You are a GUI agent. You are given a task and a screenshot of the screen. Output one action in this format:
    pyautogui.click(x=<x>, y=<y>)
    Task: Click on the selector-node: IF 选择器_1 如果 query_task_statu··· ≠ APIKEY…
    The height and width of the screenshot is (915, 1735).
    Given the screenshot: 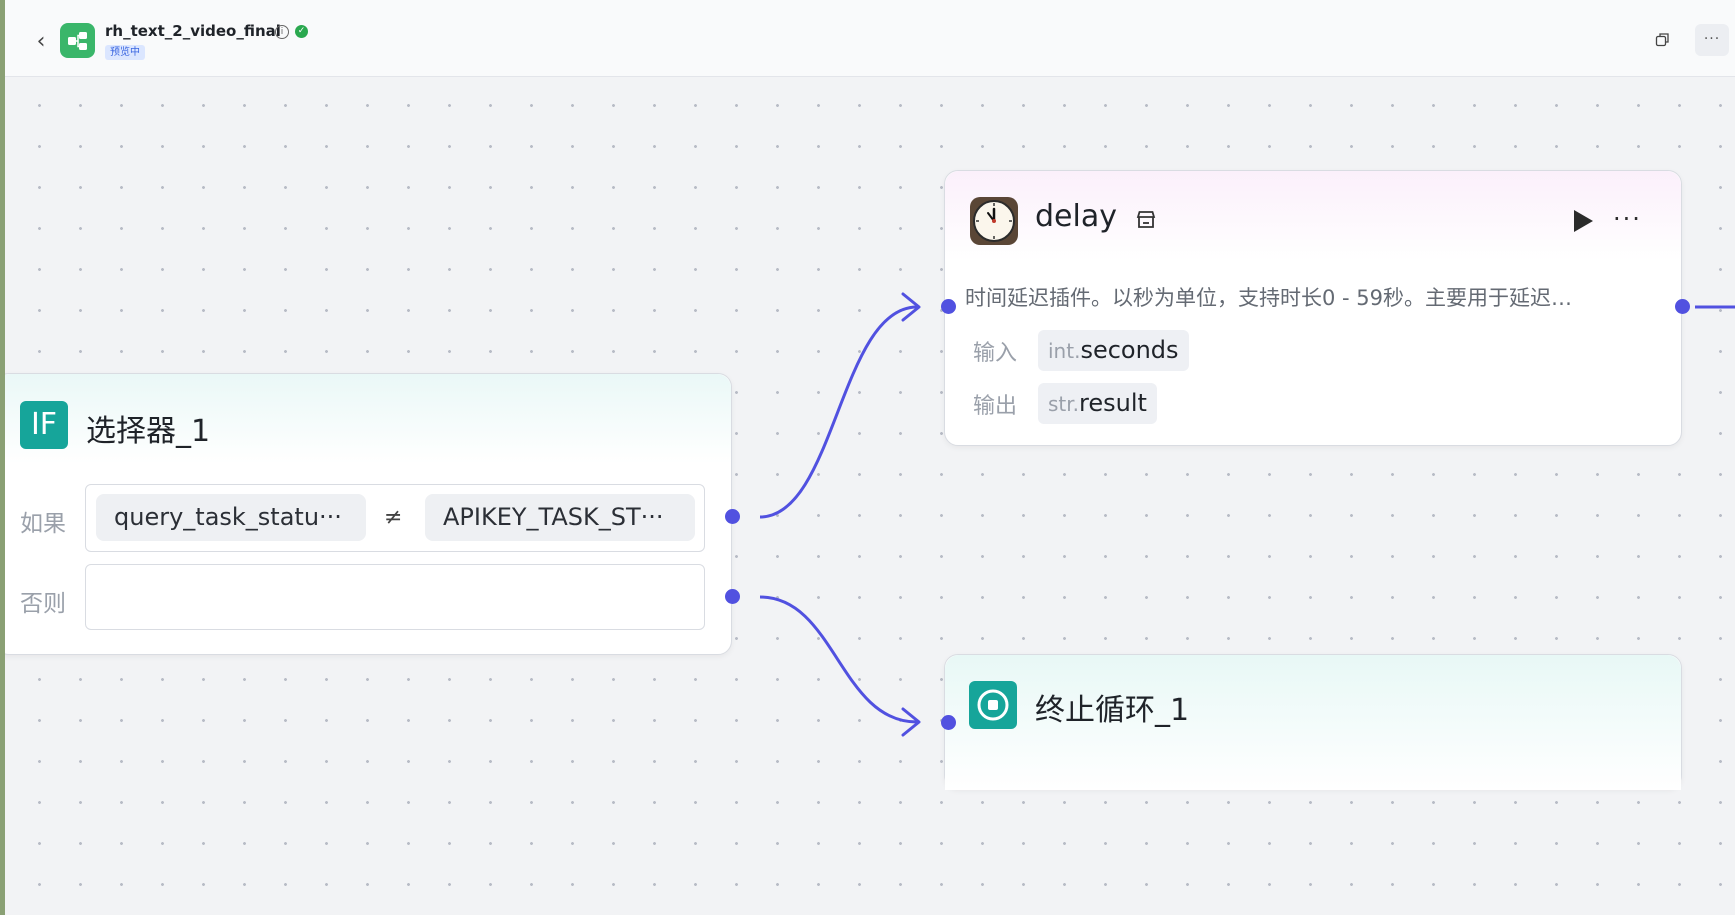 What is the action you would take?
    pyautogui.click(x=368, y=514)
    